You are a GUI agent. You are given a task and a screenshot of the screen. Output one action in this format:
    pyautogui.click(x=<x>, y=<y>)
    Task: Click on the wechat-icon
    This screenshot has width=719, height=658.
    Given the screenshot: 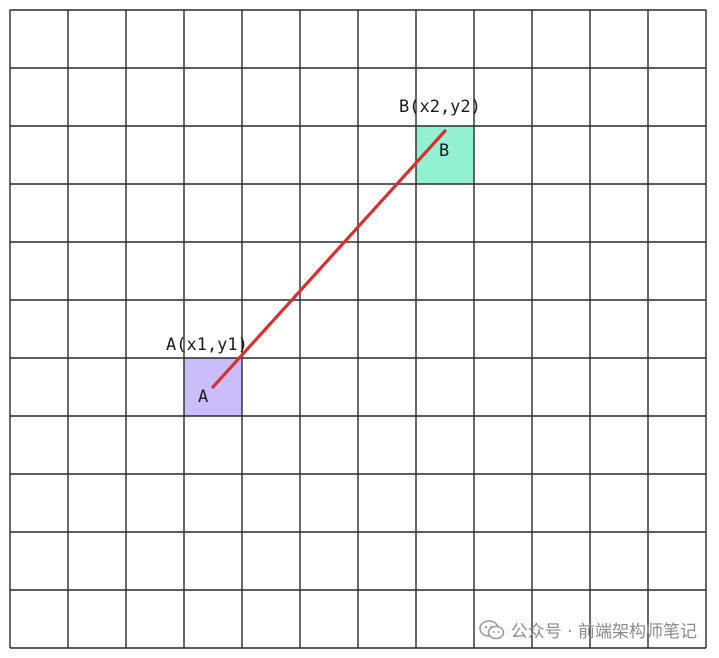 What is the action you would take?
    pyautogui.click(x=491, y=629)
    